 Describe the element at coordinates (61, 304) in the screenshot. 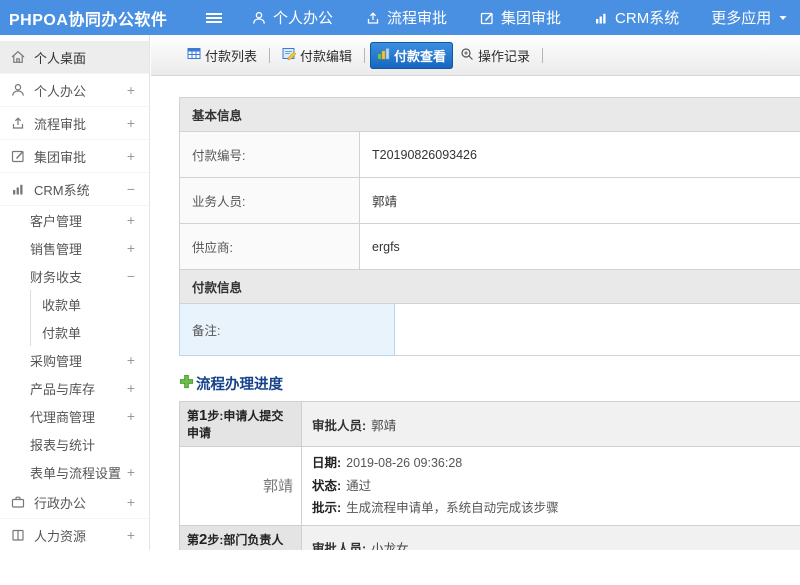

I see `sidebar-item-label: 收款单` at that location.